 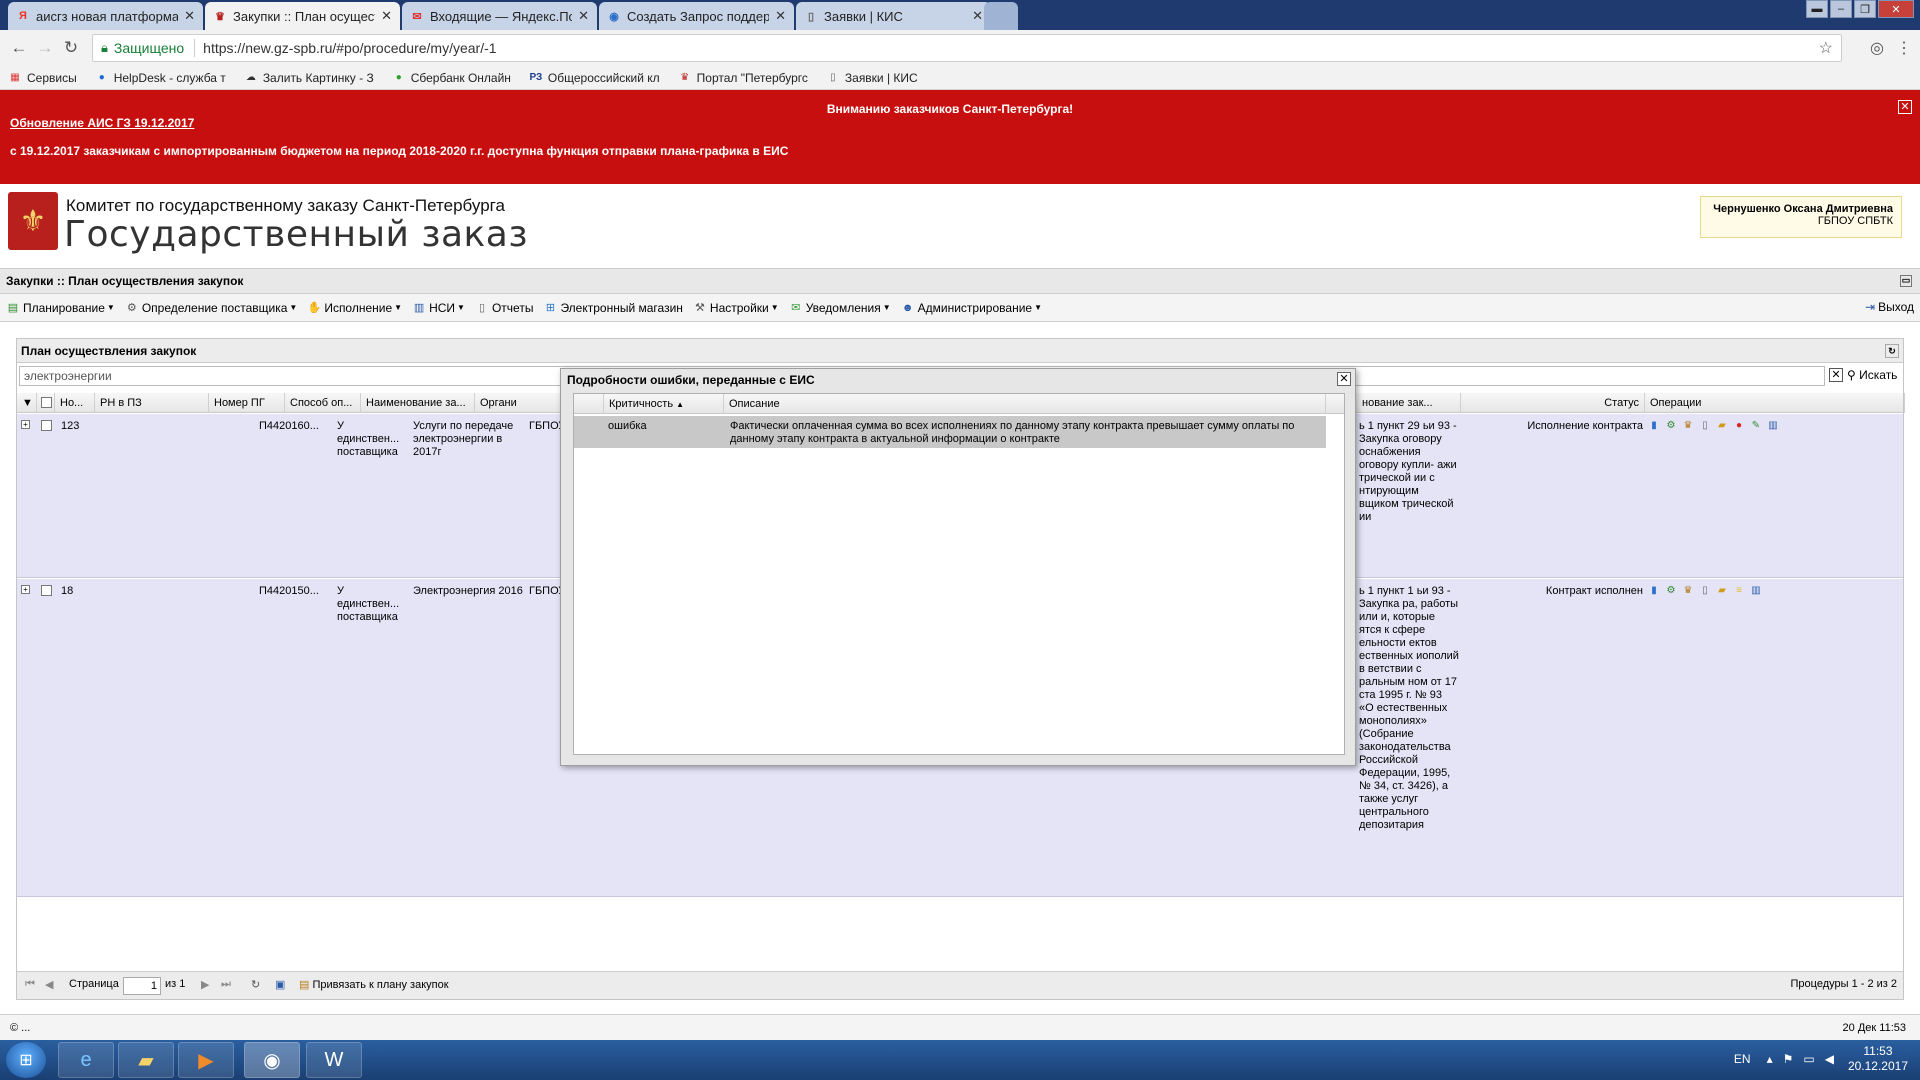 What do you see at coordinates (451, 78) in the screenshot?
I see `bookmark-sberbank: ● Сбербанк Онлайн` at bounding box center [451, 78].